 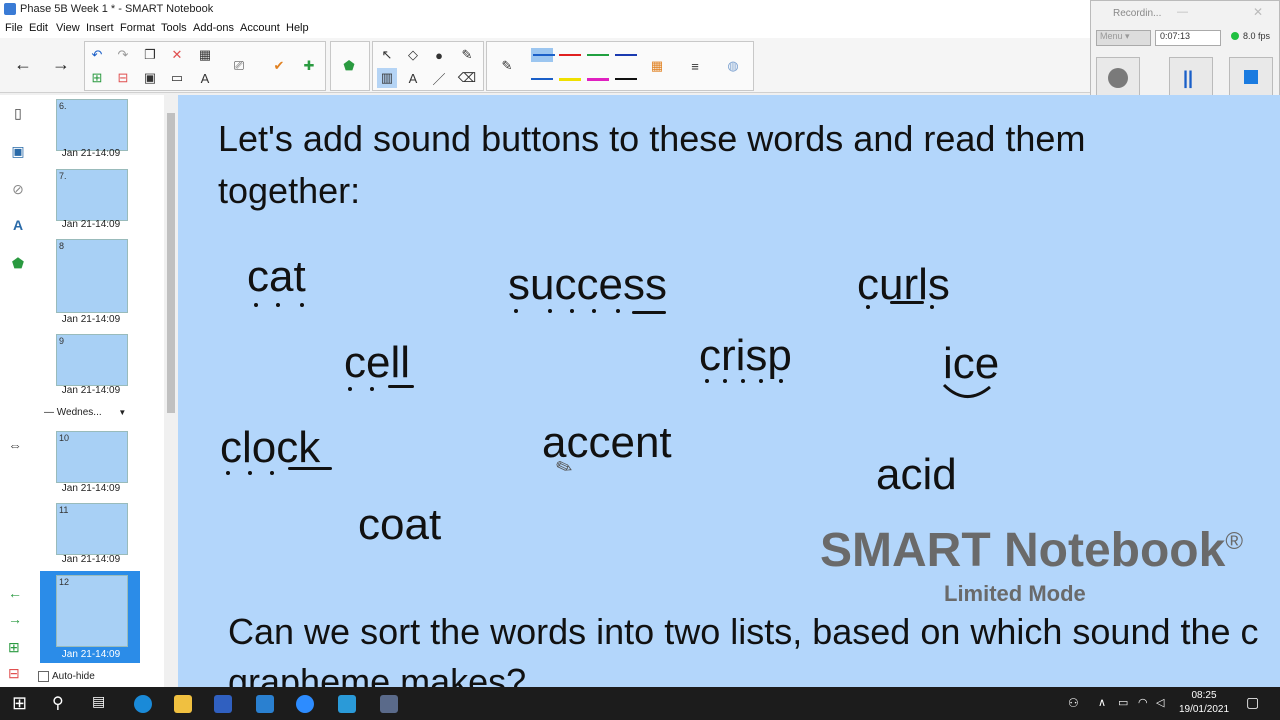 What do you see at coordinates (1191, 78) in the screenshot?
I see `pause-button: ||` at bounding box center [1191, 78].